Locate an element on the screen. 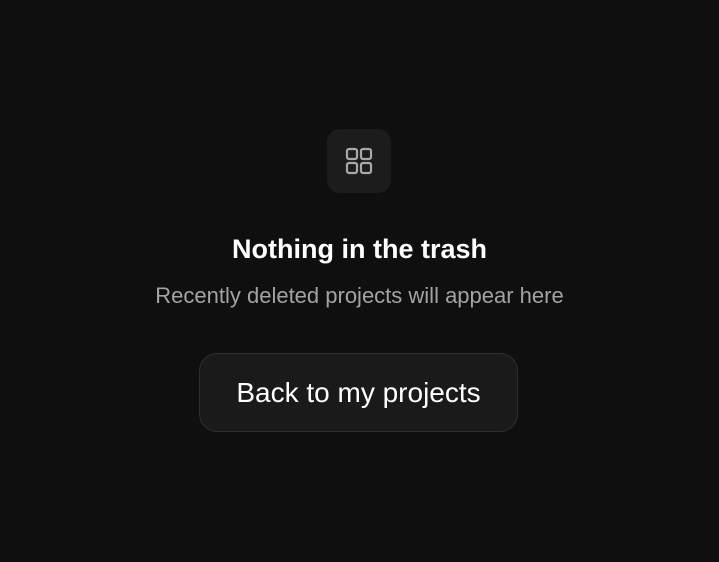 This screenshot has height=562, width=719. grid-icon is located at coordinates (359, 161).